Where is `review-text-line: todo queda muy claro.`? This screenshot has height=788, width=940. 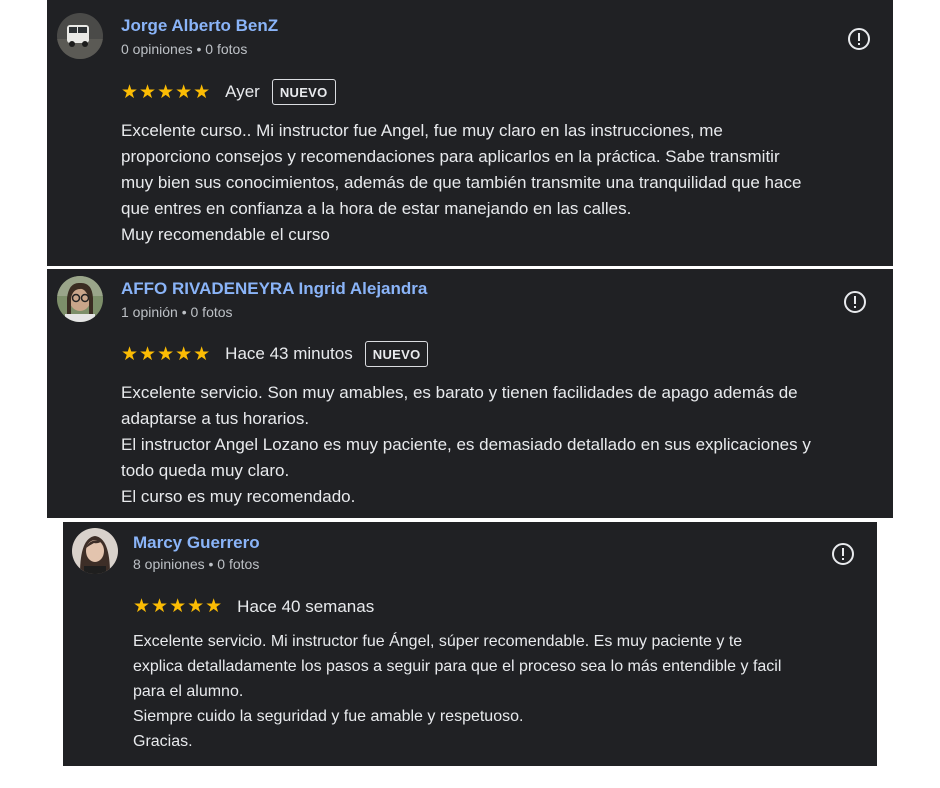
review-text-line: todo queda muy claro. is located at coordinates (205, 470).